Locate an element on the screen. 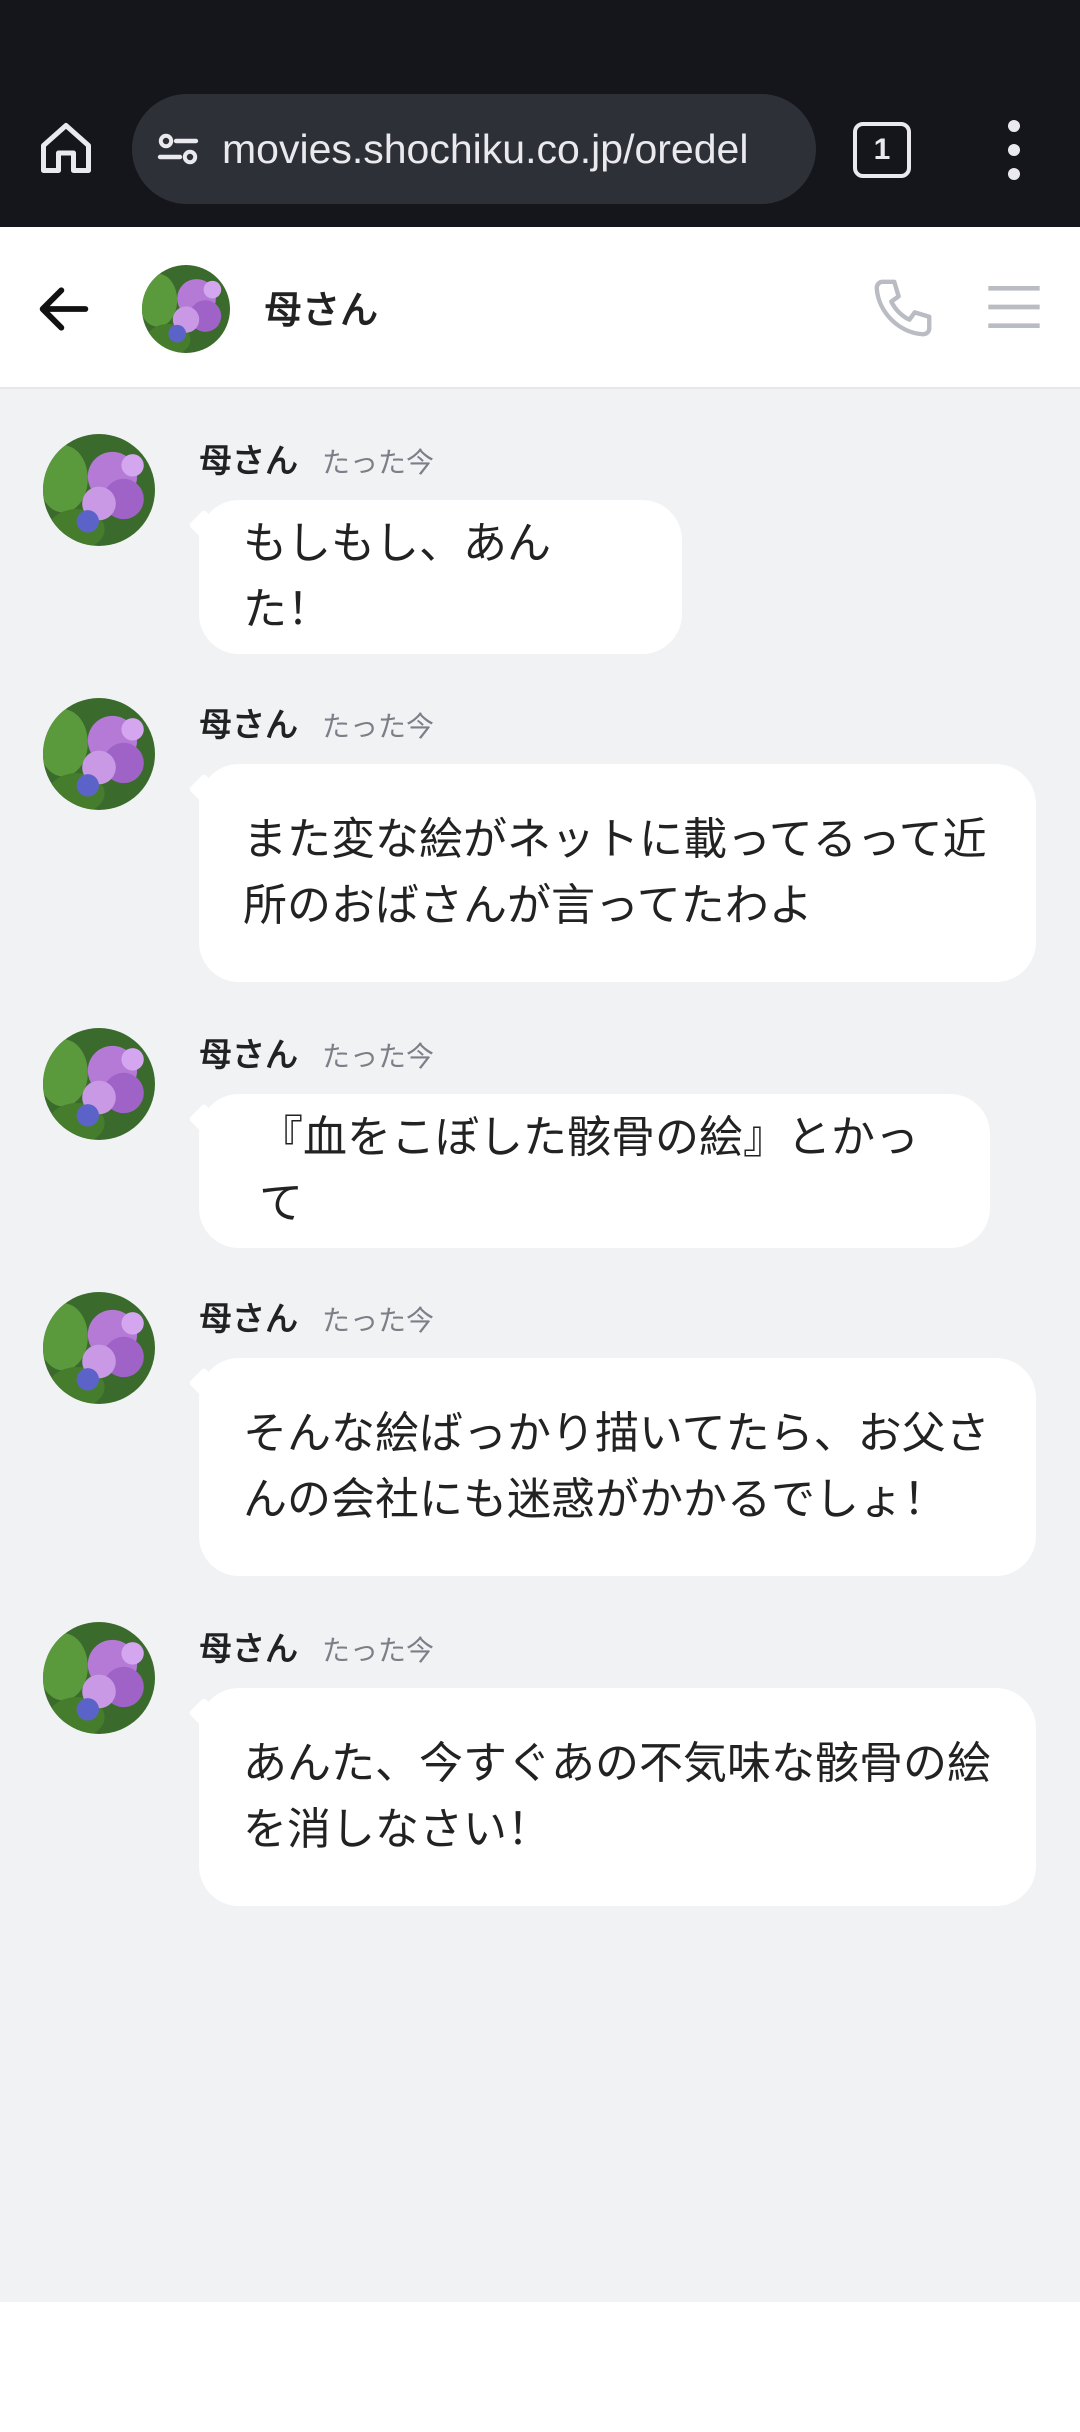 The height and width of the screenshot is (2432, 1080). bottom-area is located at coordinates (540, 2367).